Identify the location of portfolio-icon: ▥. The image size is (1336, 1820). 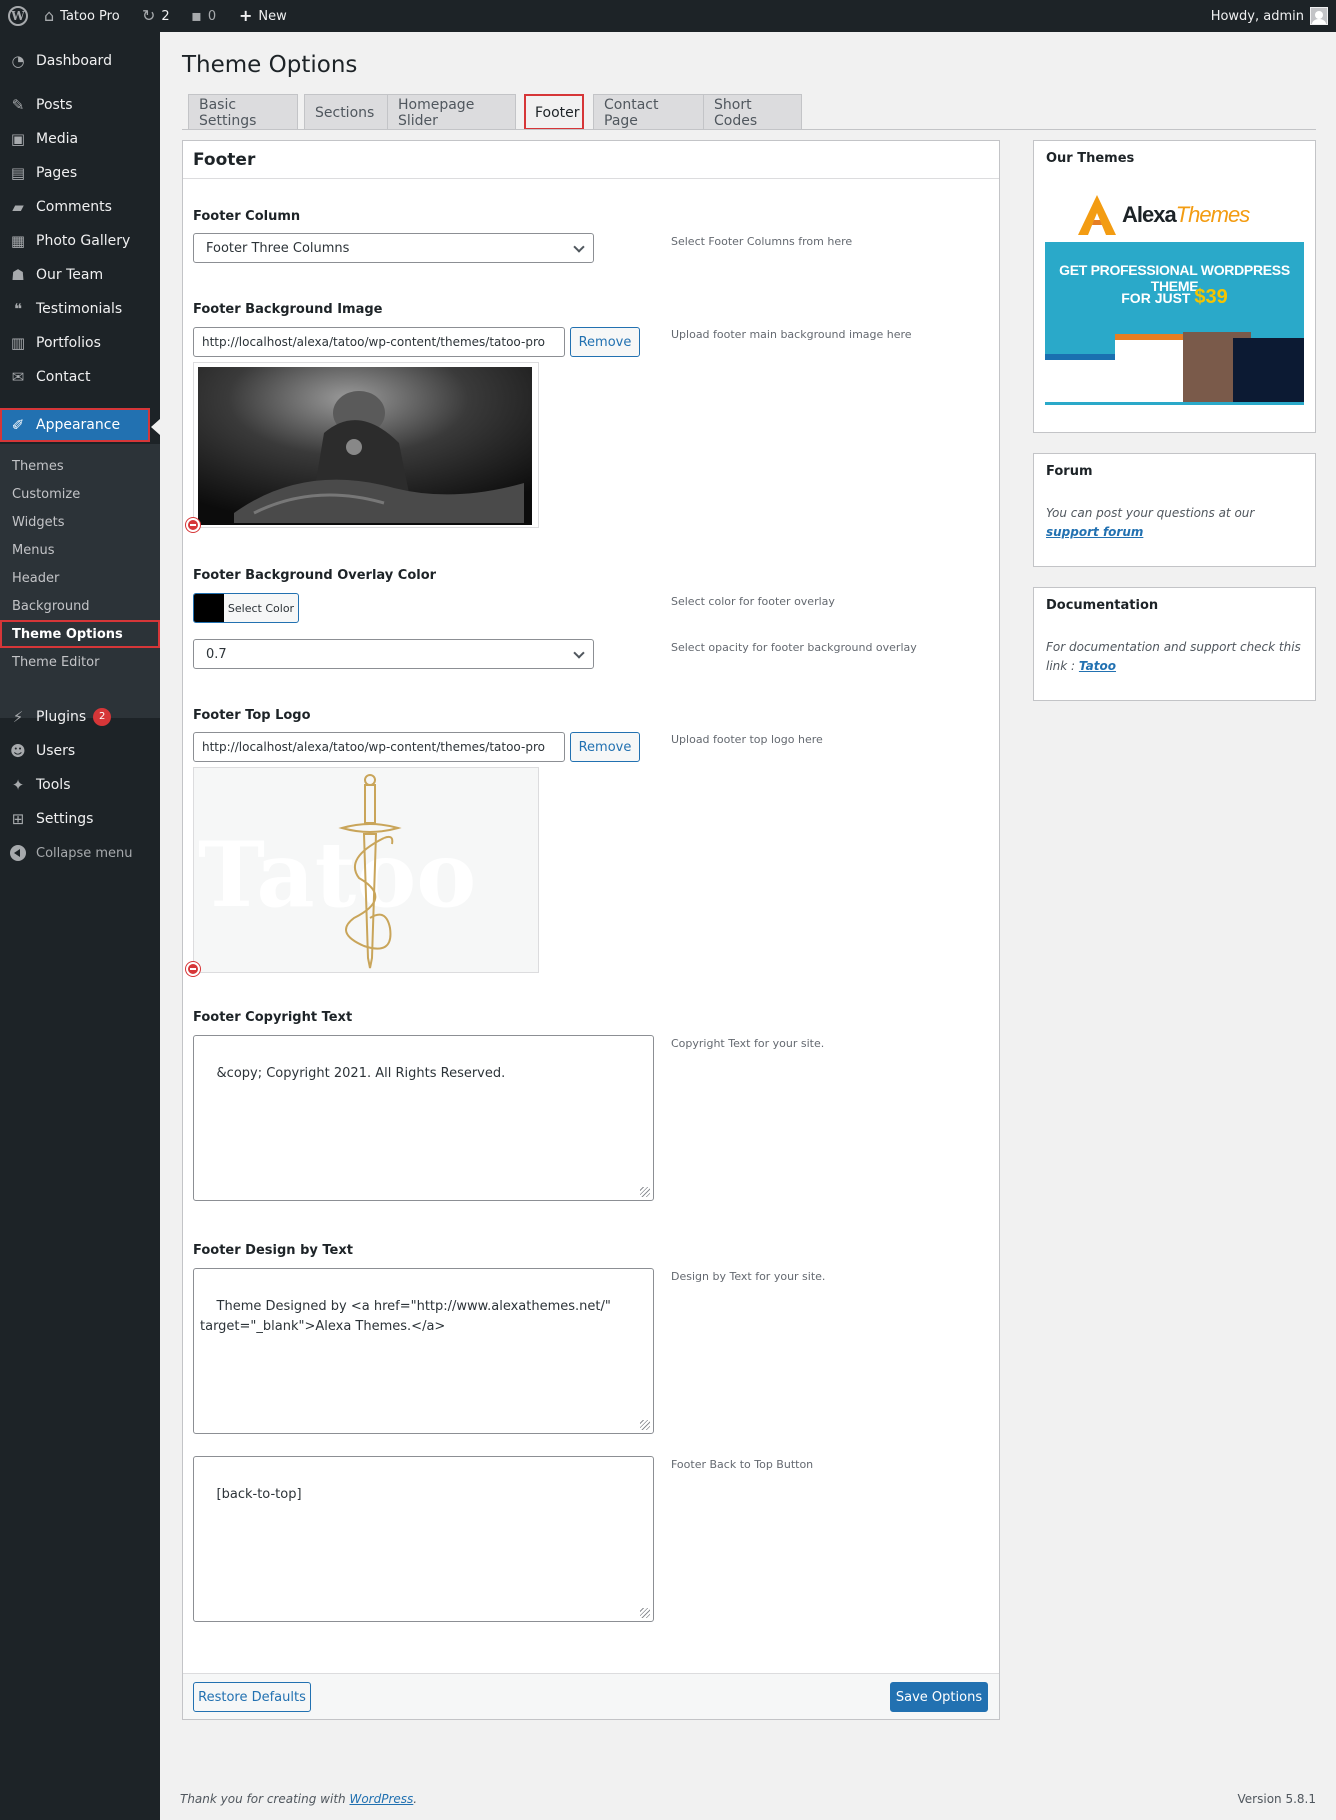
(18, 343).